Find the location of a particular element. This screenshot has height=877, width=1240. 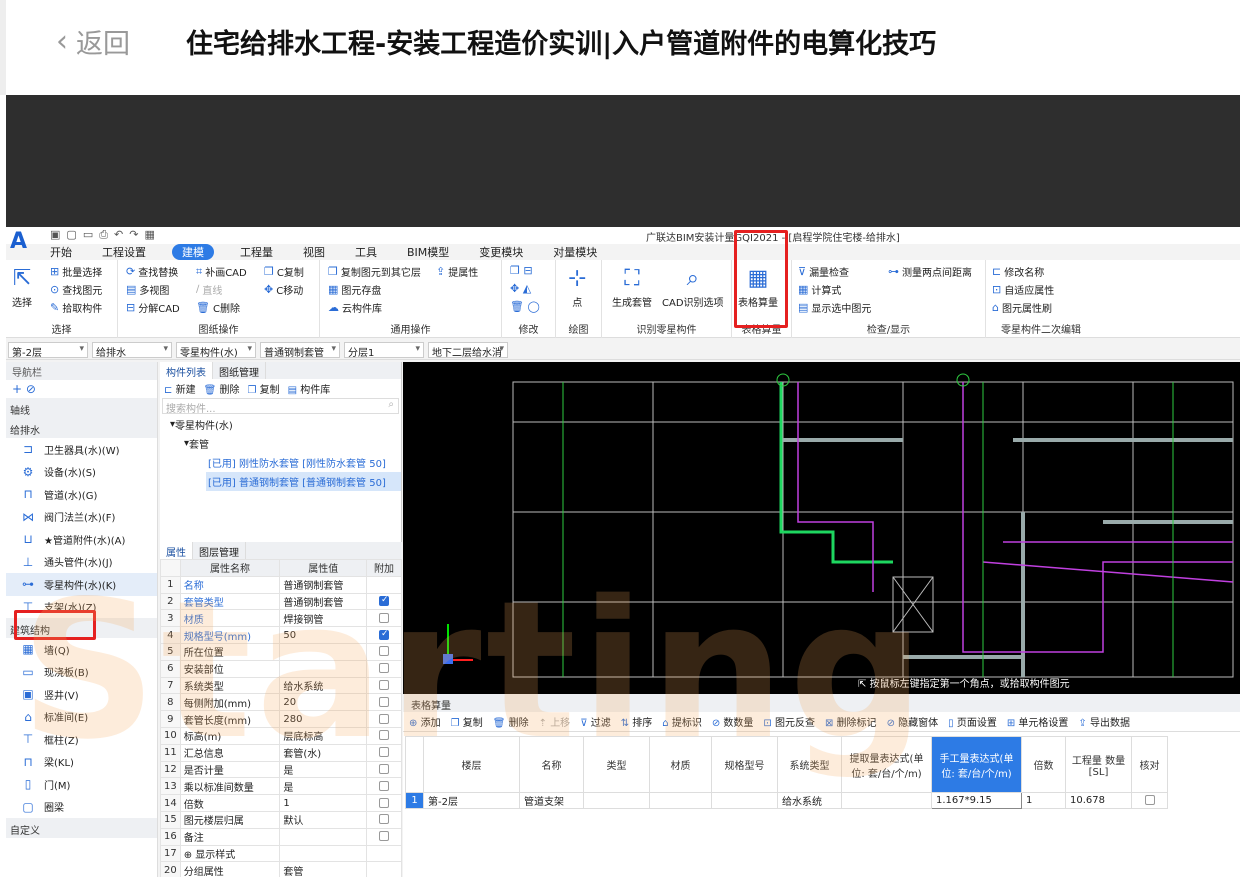

tab-component-list: 构件列表 is located at coordinates (186, 370).